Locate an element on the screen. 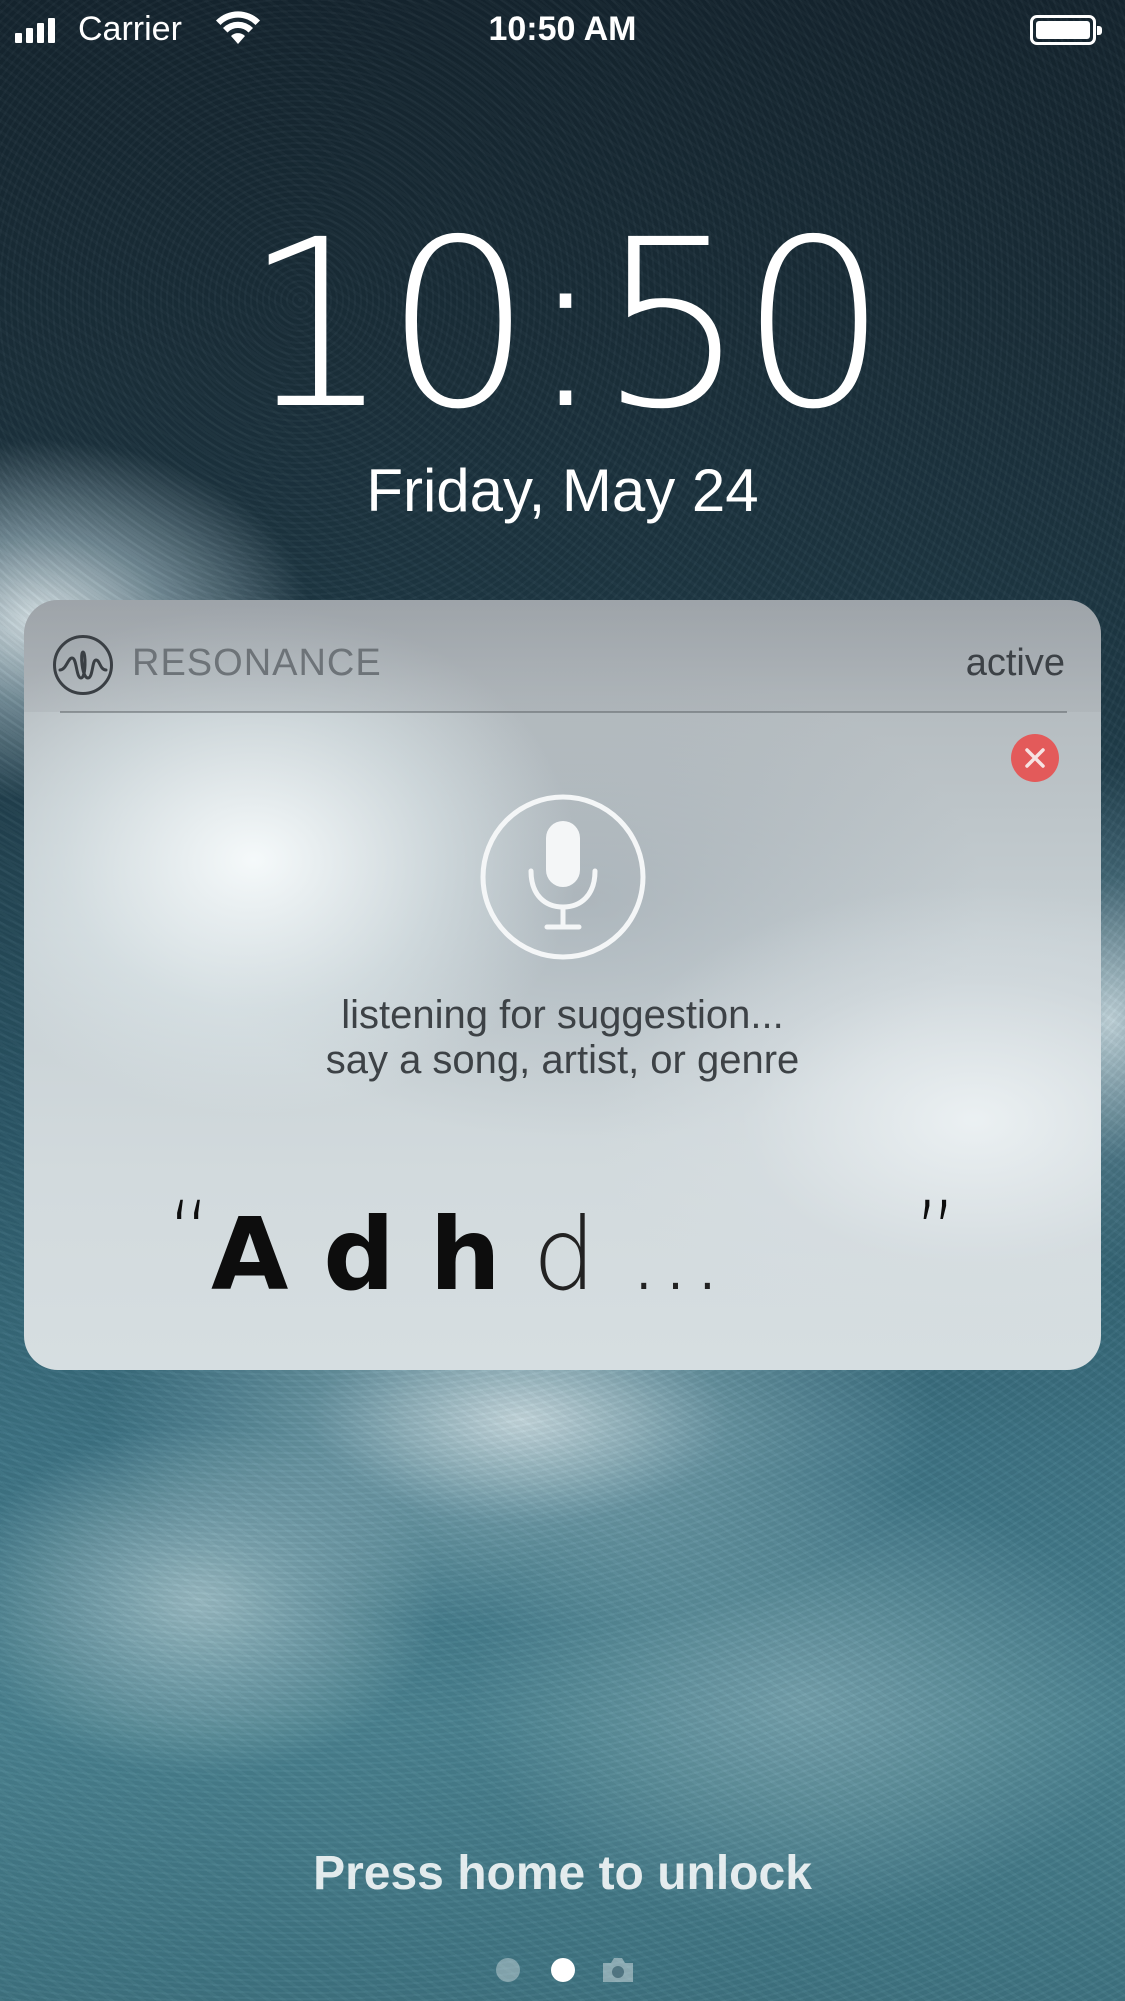 This screenshot has width=1125, height=2001. listening-hint-text: say a song, artist, or genre is located at coordinates (562, 1060).